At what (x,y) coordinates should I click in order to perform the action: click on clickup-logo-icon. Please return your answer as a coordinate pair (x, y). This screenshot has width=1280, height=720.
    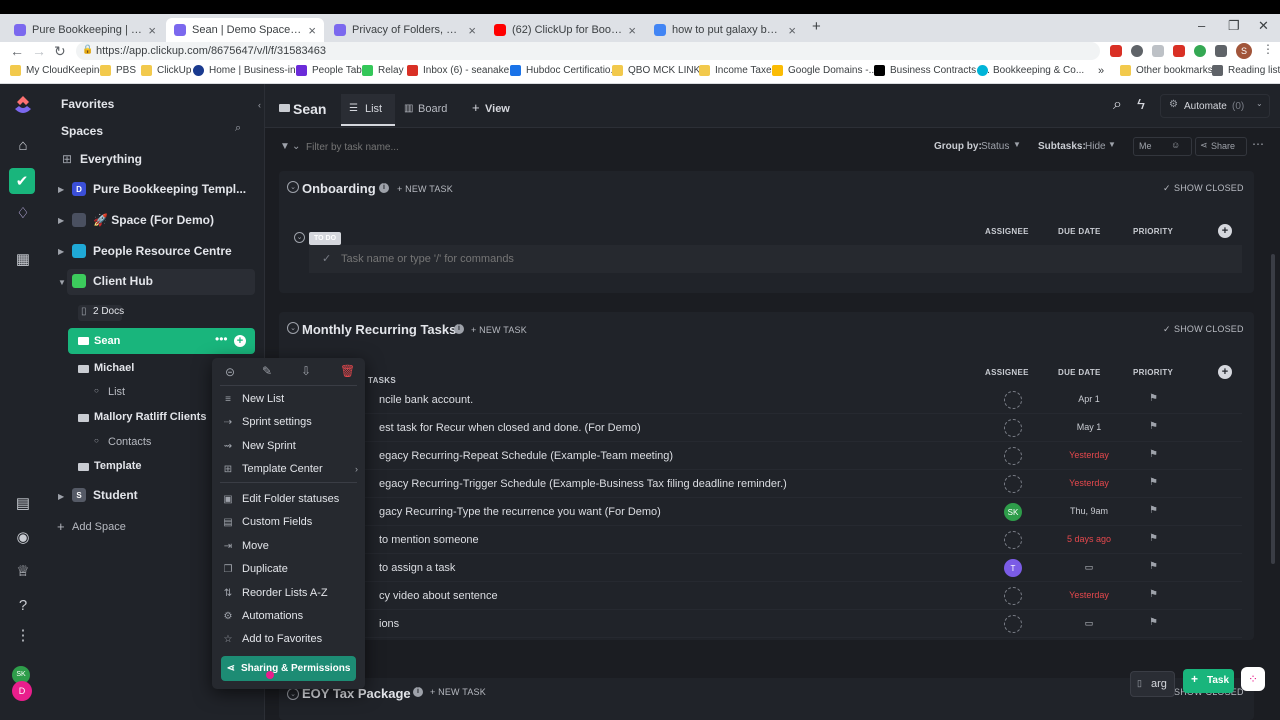
    Looking at the image, I should click on (23, 105).